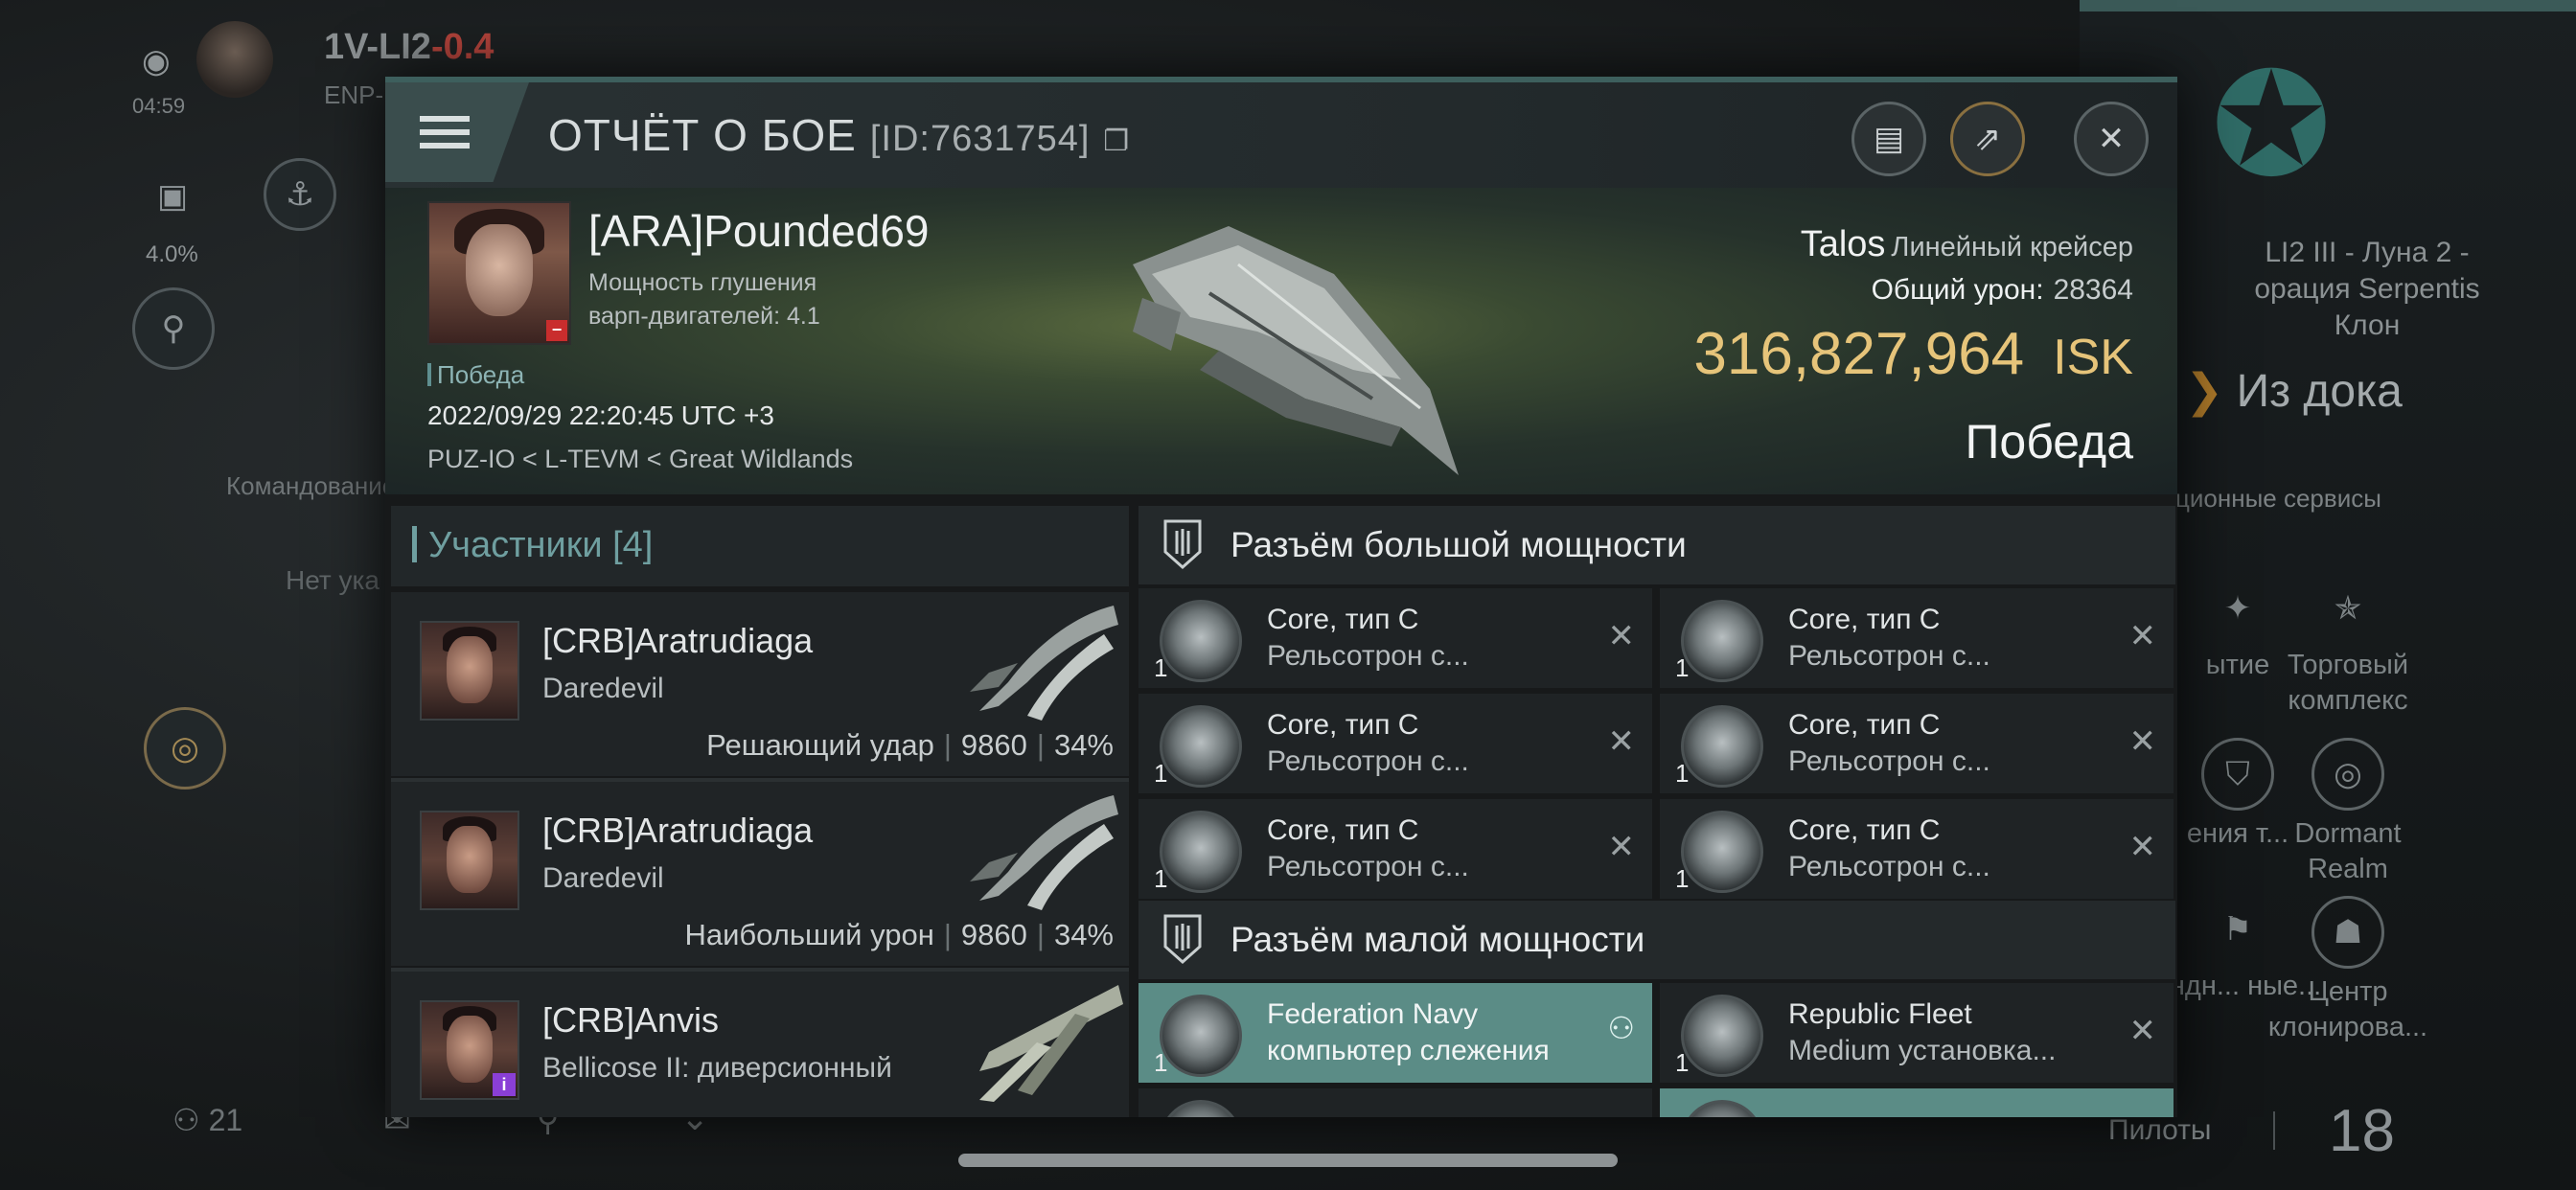  I want to click on menu-button, so click(457, 132).